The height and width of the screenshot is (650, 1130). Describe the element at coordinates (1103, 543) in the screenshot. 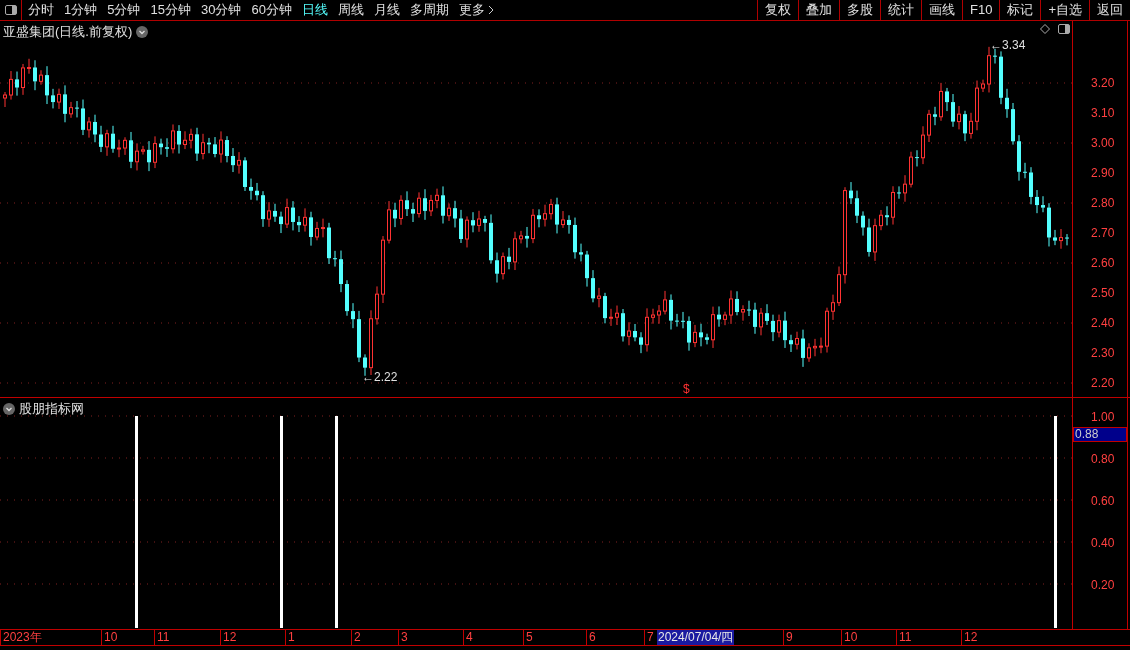

I see `axis-label: 0.40` at that location.